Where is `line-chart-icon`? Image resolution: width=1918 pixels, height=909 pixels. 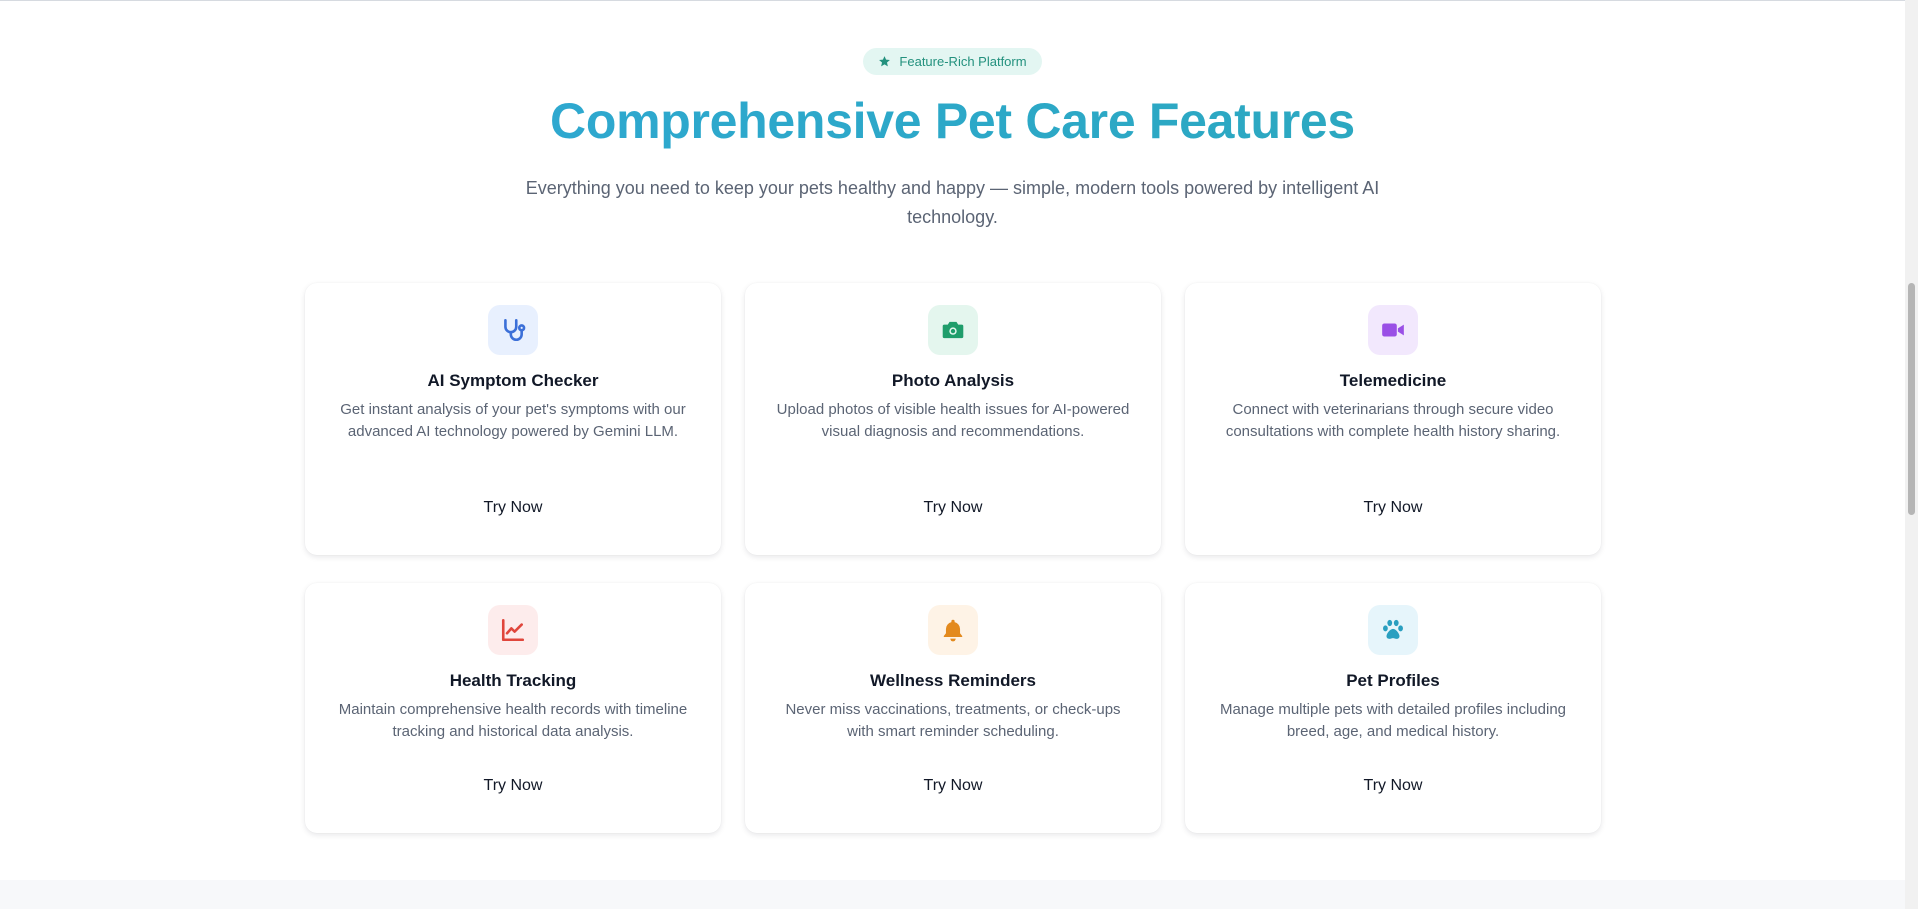
line-chart-icon is located at coordinates (513, 630).